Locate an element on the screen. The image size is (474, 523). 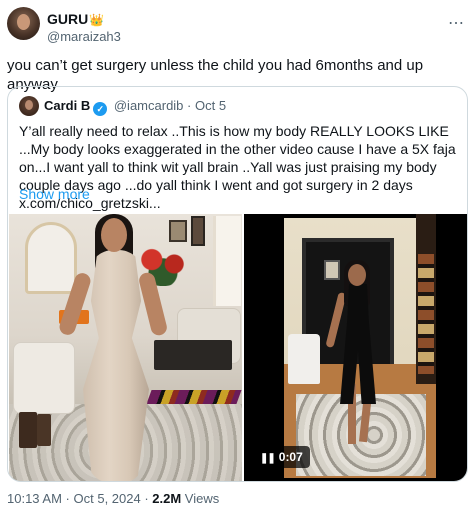
author-handle: @maraizah3 is located at coordinates (84, 36).